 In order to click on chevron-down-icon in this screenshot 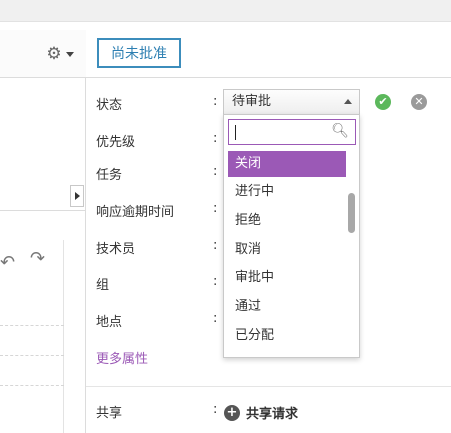, I will do `click(69, 54)`.